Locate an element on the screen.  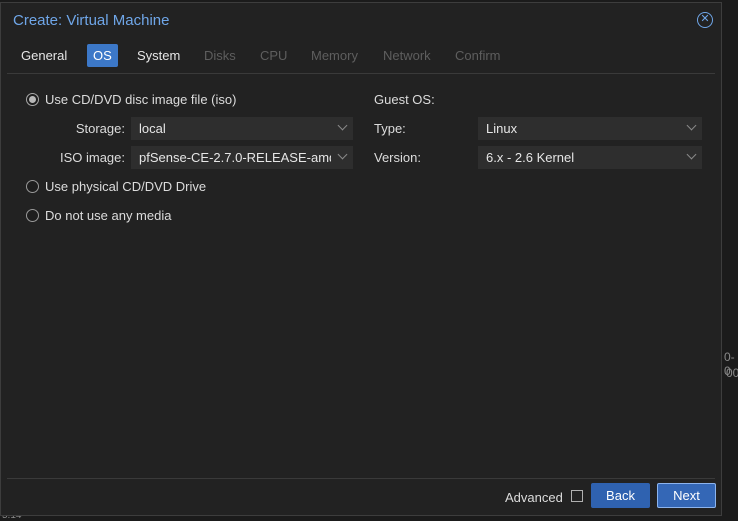
back-button: Back is located at coordinates (620, 495).